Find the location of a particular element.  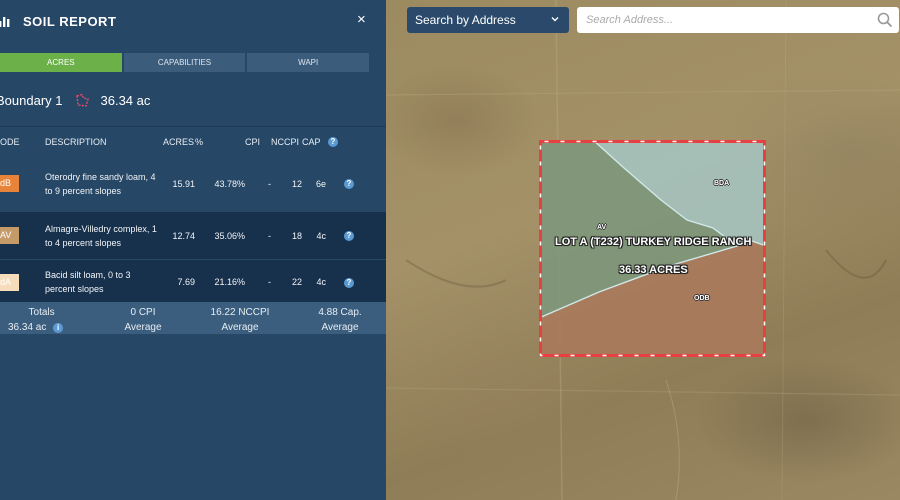

totals-nccpi-value: 16.22 NCCPI is located at coordinates (240, 312).